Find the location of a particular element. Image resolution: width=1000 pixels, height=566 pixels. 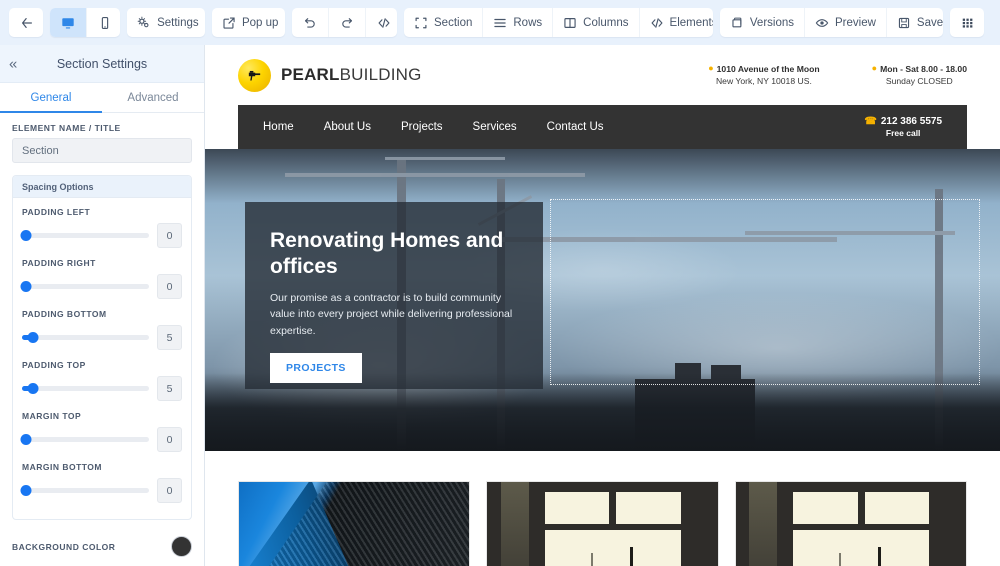

map-pin-icon: ● is located at coordinates (711, 68).